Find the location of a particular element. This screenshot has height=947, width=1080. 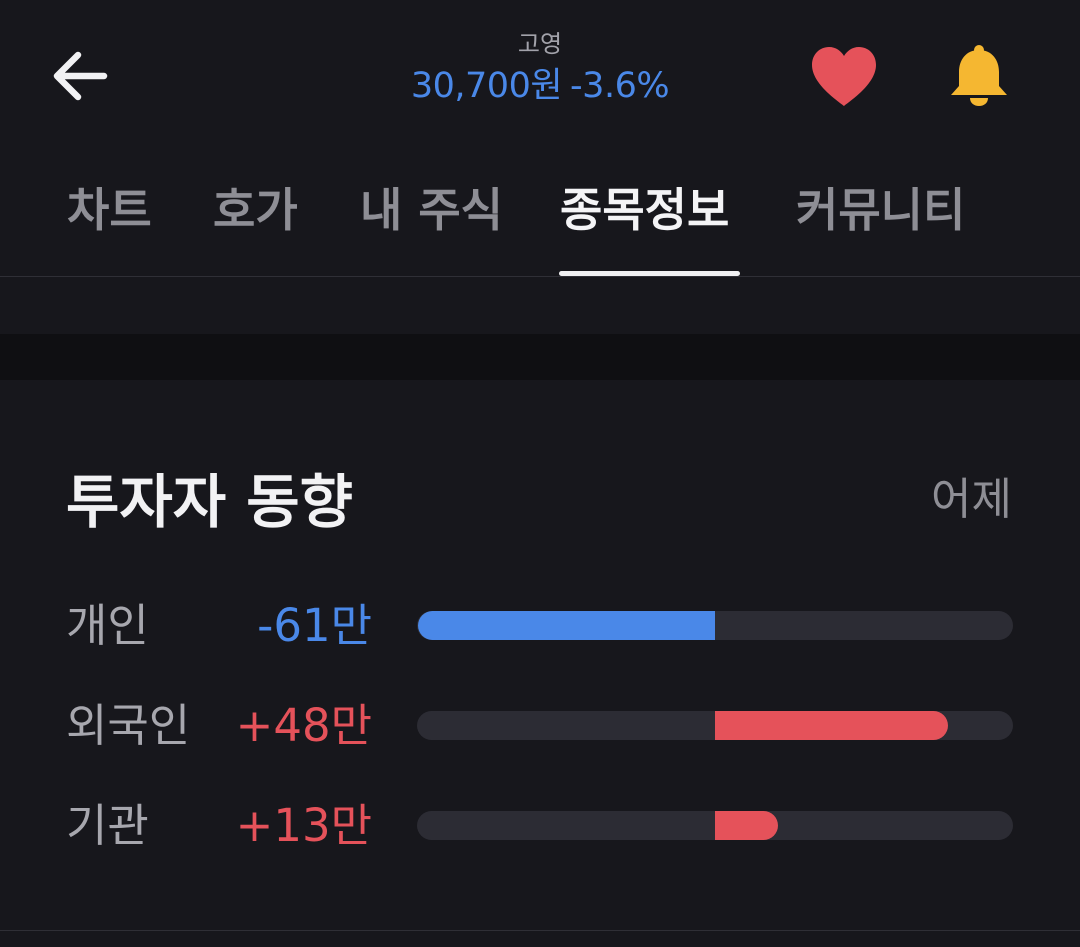

tab-stock-info: 종목정보 is located at coordinates (644, 210).